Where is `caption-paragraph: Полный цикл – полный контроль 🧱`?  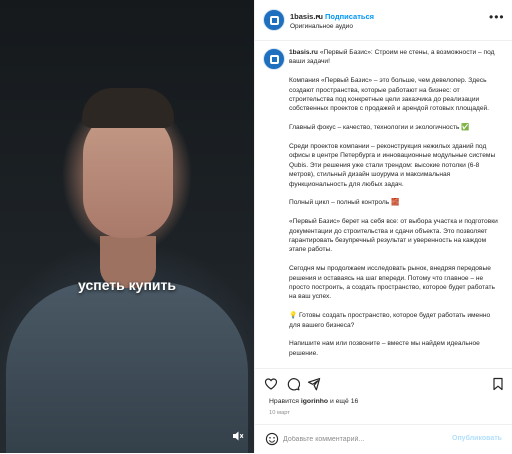
caption-paragraph: Полный цикл – полный контроль 🧱 is located at coordinates (344, 203).